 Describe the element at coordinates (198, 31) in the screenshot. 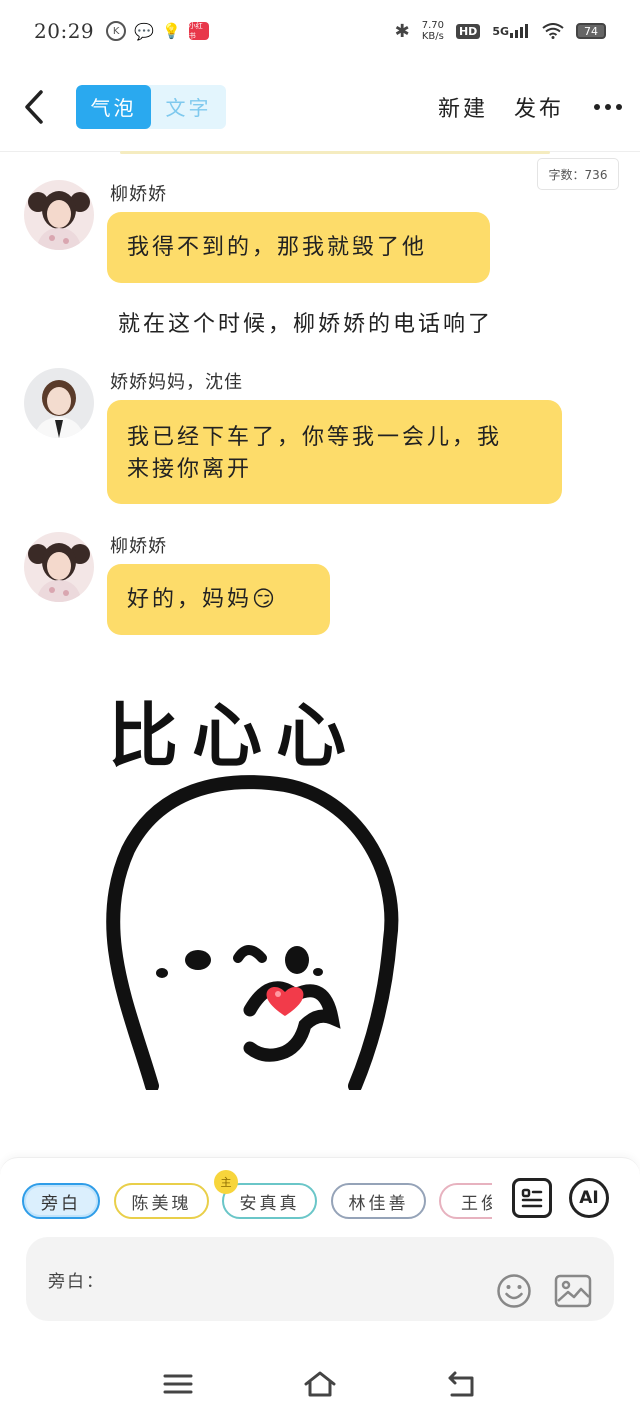

I see `xiaohongshu-icon: 小红书` at that location.